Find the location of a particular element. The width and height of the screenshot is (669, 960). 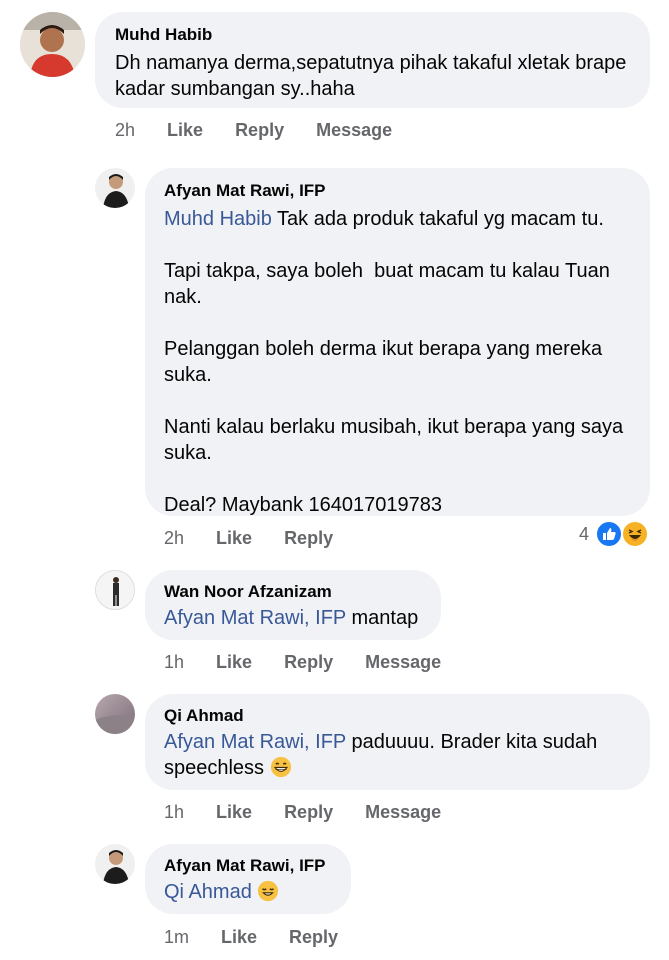

comment-actions: 2h Like Reply is located at coordinates (248, 538).